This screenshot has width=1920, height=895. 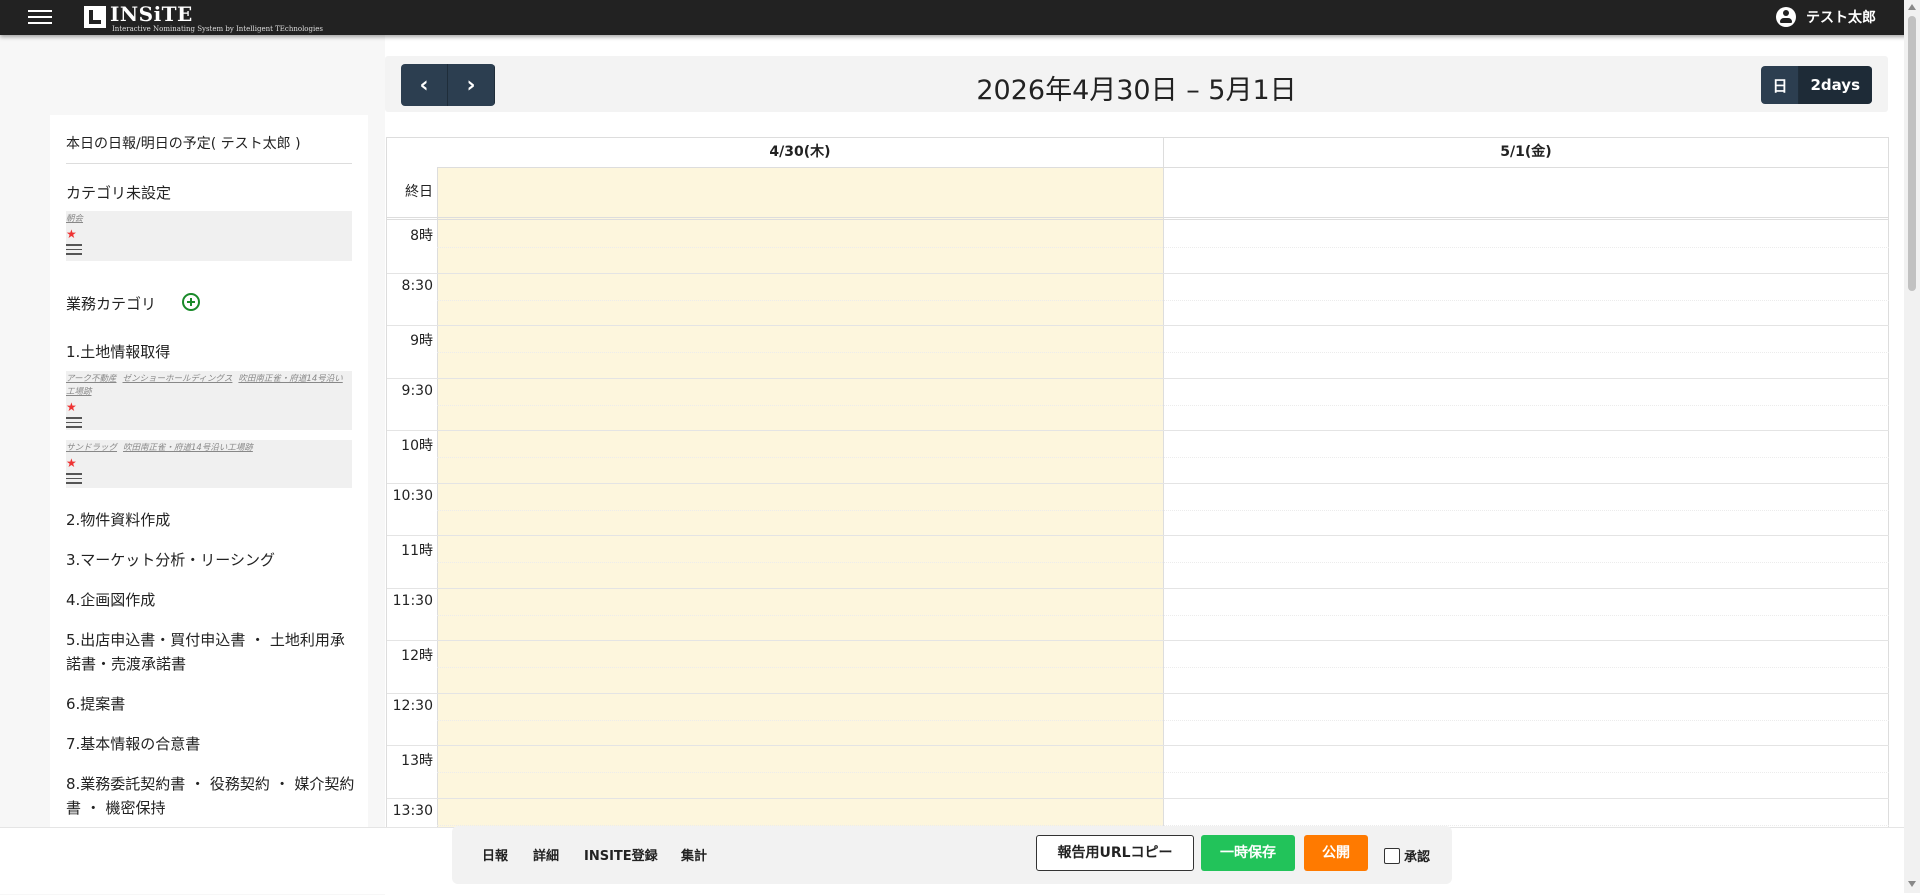 What do you see at coordinates (421, 341) in the screenshot?
I see `time-label: 9時` at bounding box center [421, 341].